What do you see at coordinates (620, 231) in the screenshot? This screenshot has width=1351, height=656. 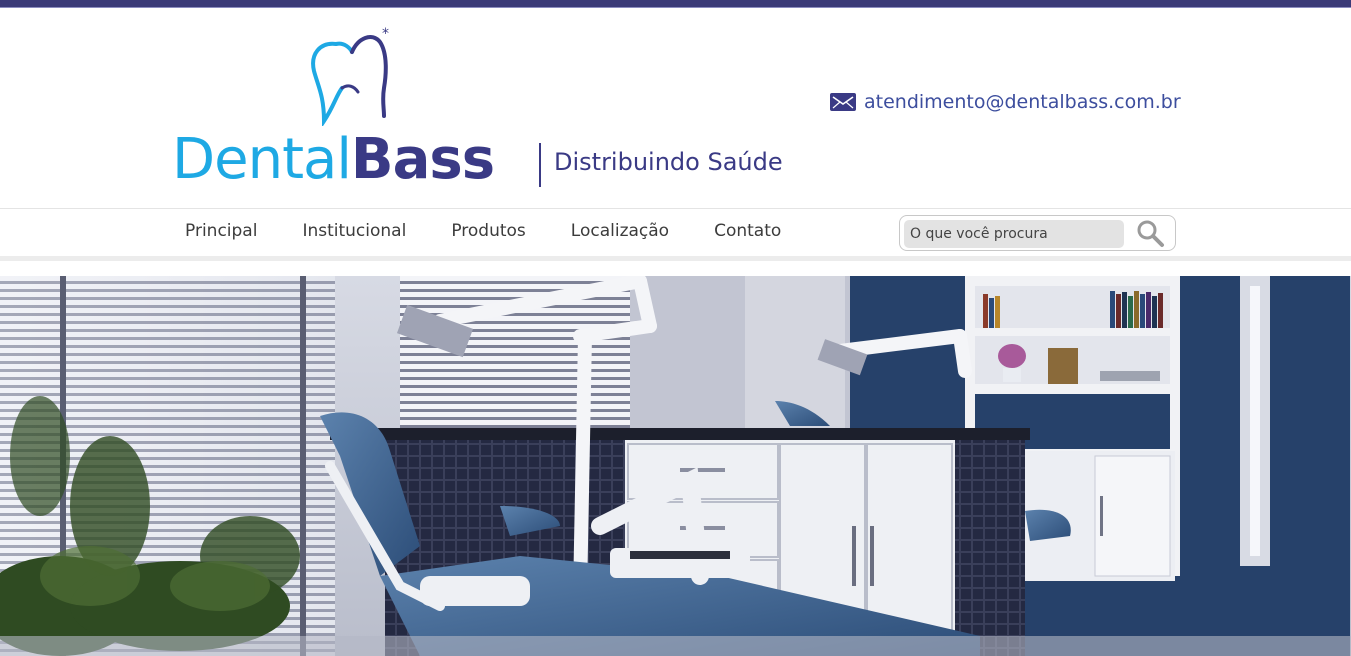 I see `nav-item-localizacao: Localização` at bounding box center [620, 231].